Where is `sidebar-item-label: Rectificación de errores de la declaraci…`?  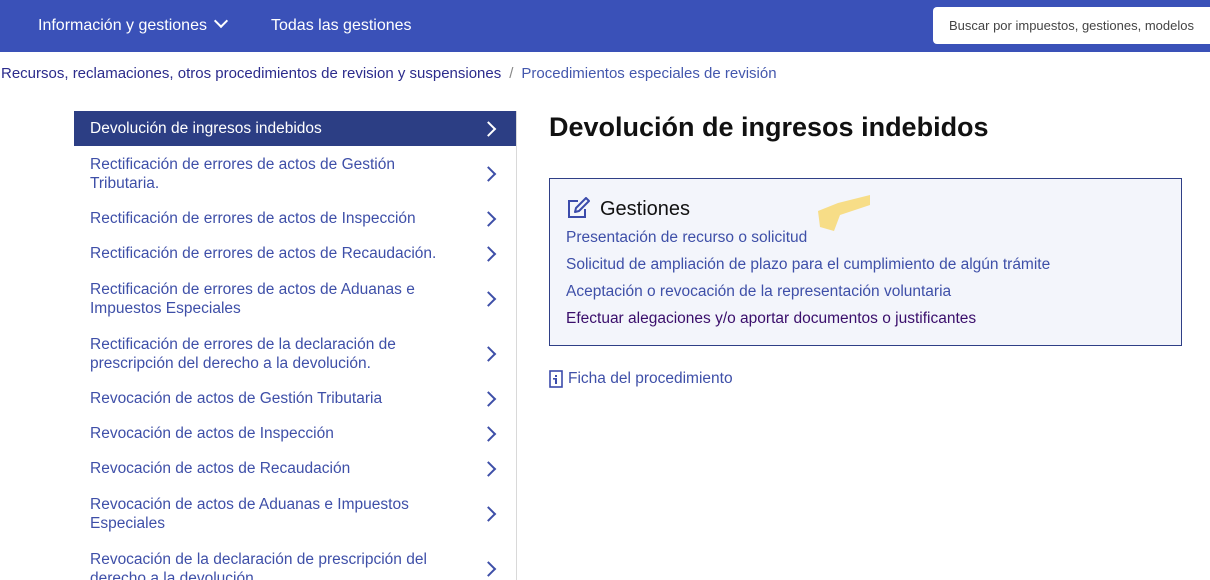
sidebar-item-label: Rectificación de errores de la declaraci… is located at coordinates (243, 353).